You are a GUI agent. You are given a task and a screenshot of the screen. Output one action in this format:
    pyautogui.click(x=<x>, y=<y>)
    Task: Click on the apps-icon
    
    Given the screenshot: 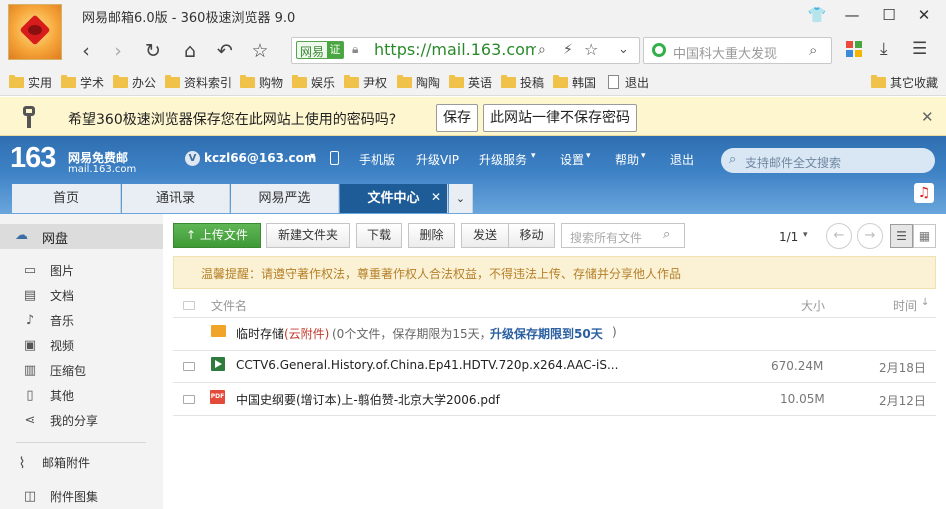 What is the action you would take?
    pyautogui.click(x=854, y=49)
    